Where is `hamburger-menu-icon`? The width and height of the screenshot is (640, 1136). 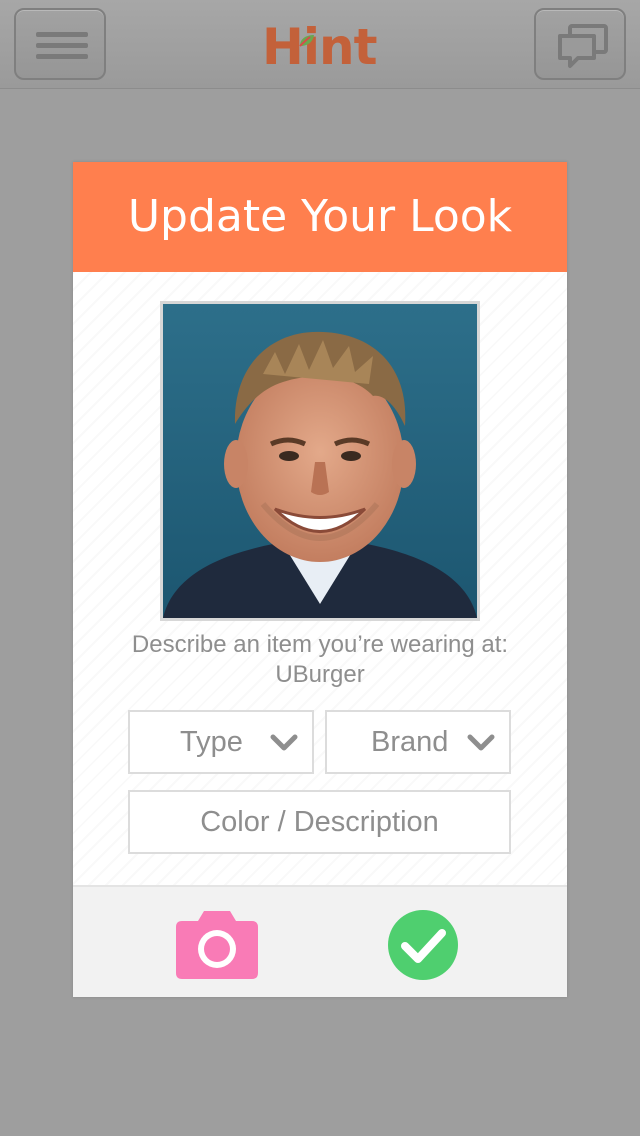
hamburger-menu-icon is located at coordinates (62, 46).